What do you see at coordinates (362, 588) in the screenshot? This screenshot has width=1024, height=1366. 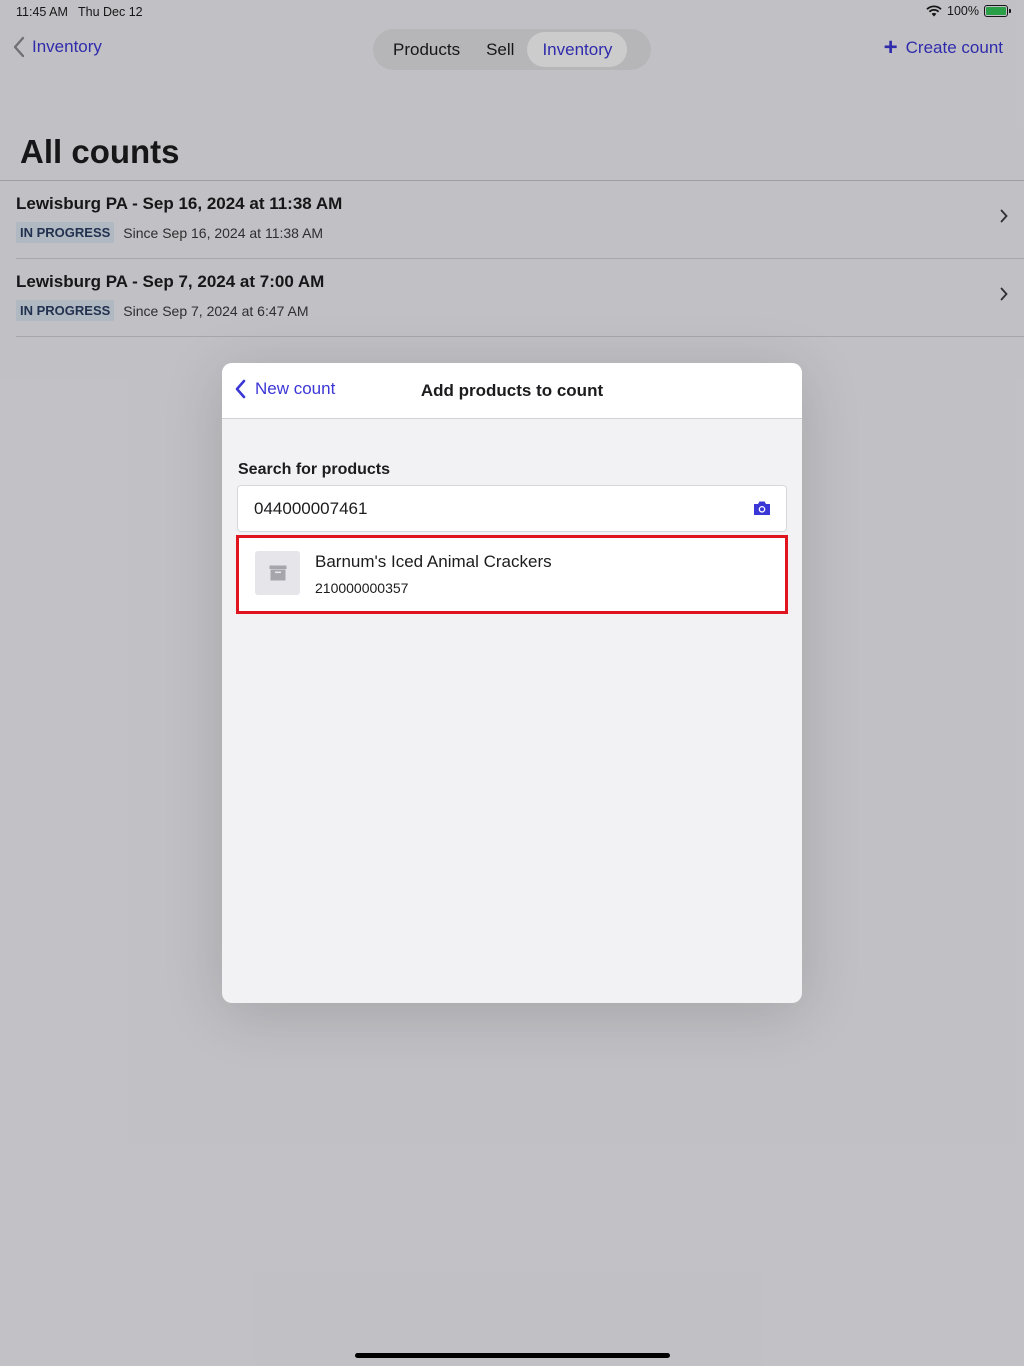 I see `product-code: 210000000357` at bounding box center [362, 588].